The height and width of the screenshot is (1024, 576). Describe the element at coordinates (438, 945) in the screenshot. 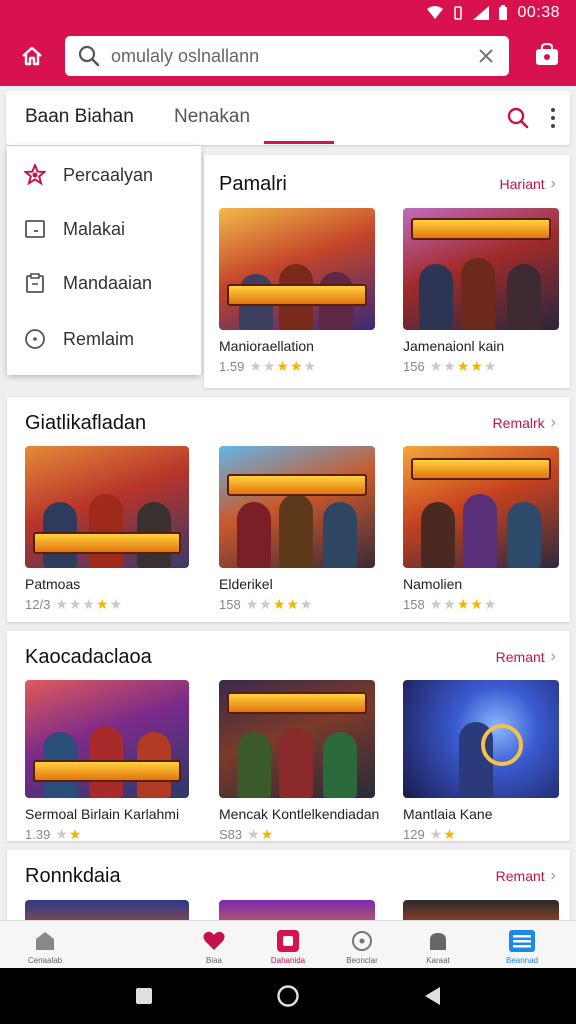

I see `nav-item-5: Karaat` at that location.